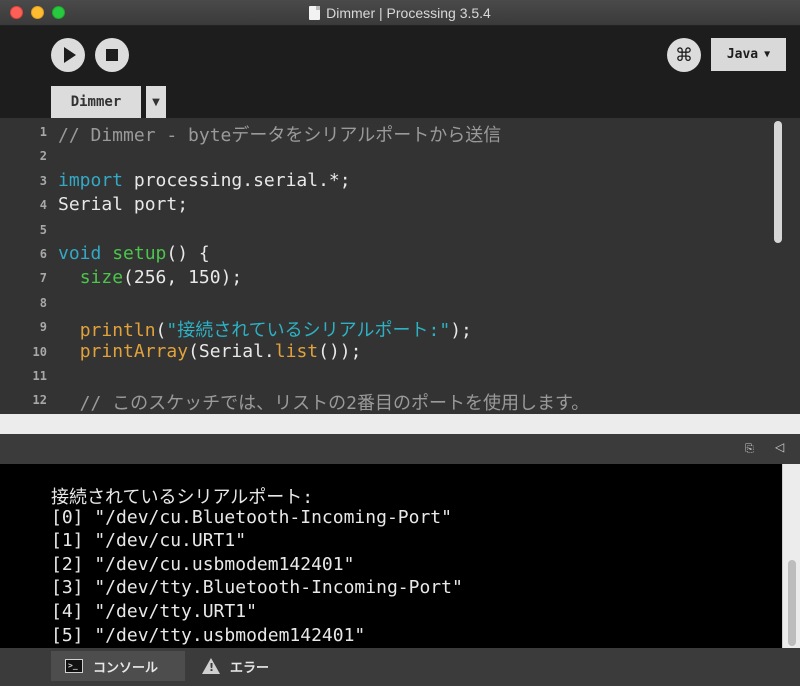 The image size is (800, 686). I want to click on code-text: println("接続されているシリアルポート:");, so click(265, 329).